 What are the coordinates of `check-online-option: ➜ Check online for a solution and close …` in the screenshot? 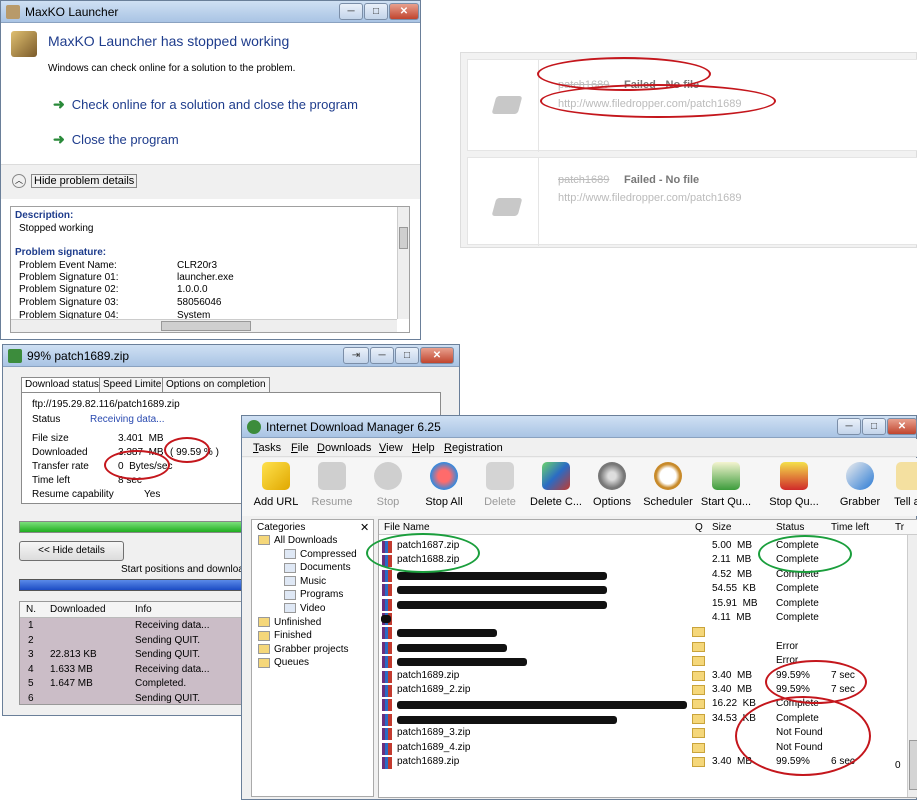 It's located at (205, 104).